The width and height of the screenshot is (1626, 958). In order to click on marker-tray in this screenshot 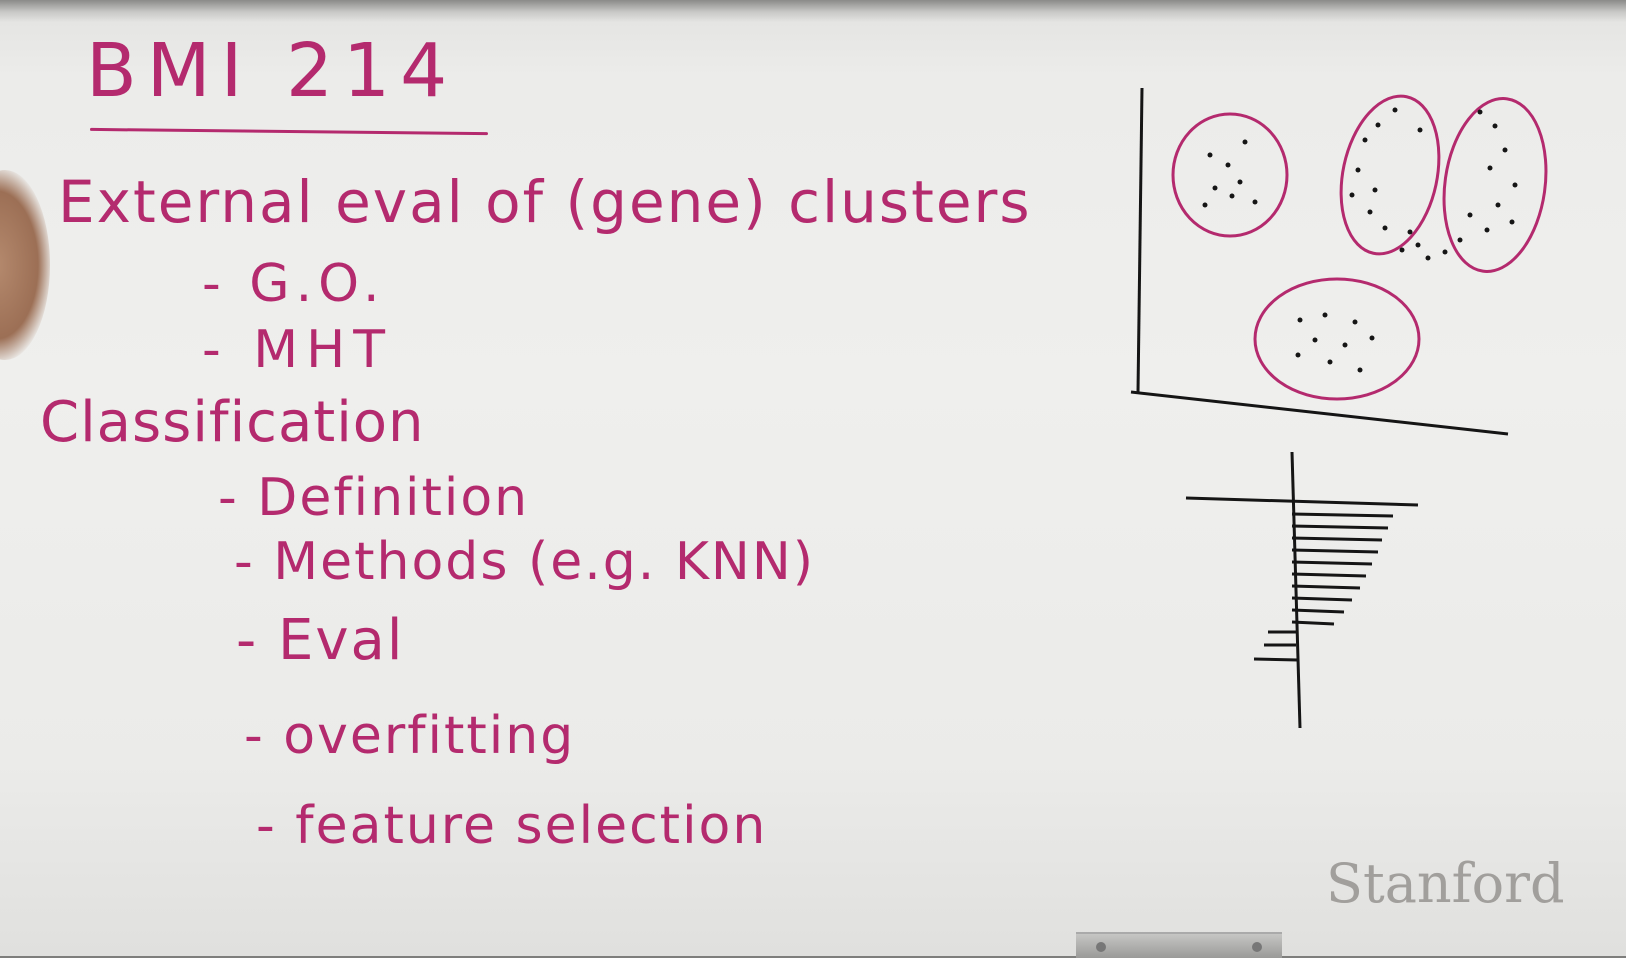, I will do `click(1179, 945)`.